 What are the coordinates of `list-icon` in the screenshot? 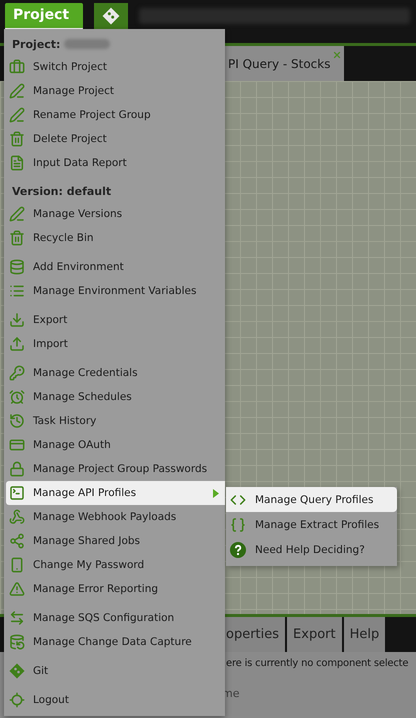 It's located at (17, 291).